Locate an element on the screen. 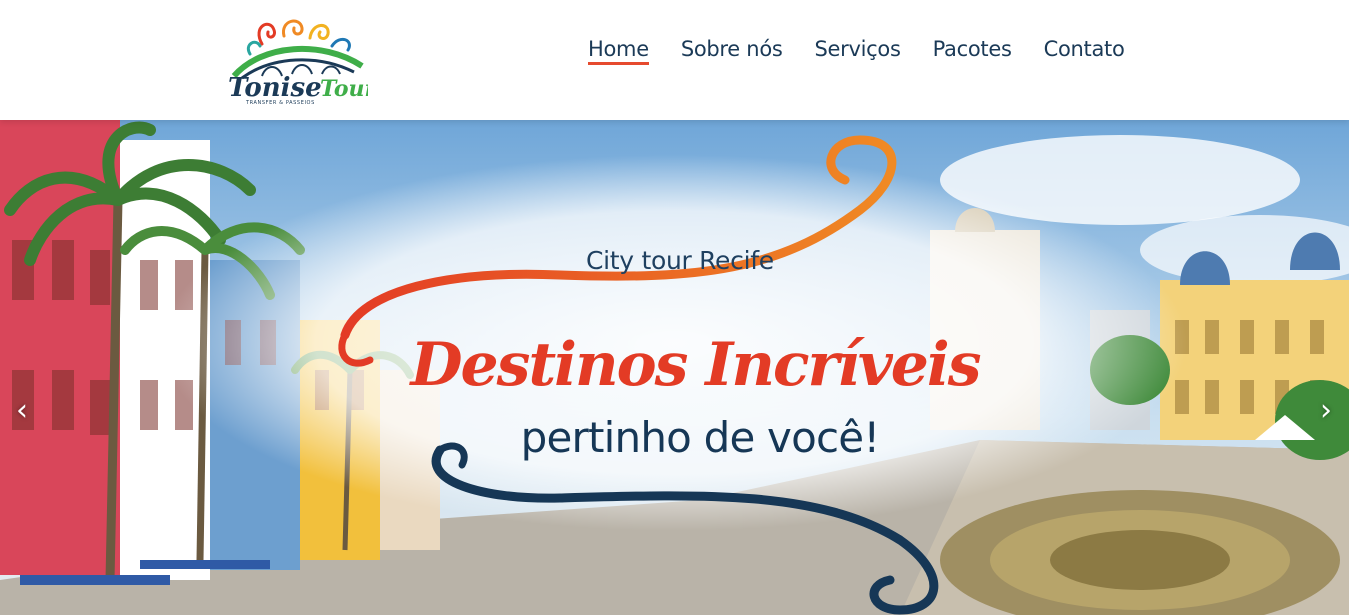  logo-wordmark-tour: Tour is located at coordinates (344, 89).